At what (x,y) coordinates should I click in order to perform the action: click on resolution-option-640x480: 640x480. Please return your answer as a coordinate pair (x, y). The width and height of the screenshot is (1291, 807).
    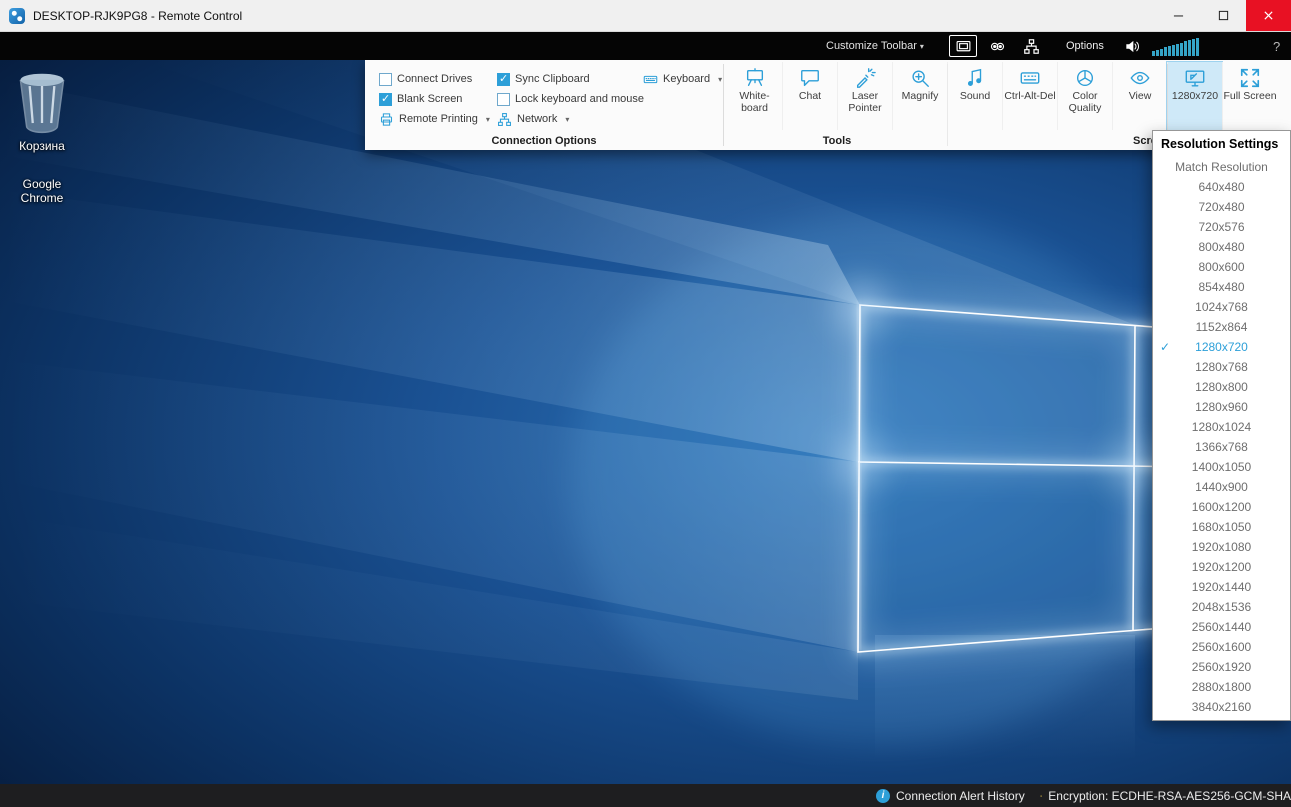
    Looking at the image, I should click on (1221, 187).